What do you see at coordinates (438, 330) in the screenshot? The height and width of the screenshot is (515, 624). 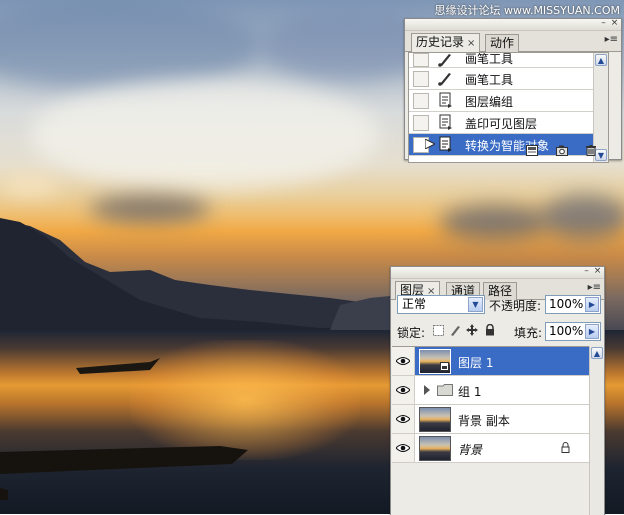 I see `lock-transparent-pixels-icon` at bounding box center [438, 330].